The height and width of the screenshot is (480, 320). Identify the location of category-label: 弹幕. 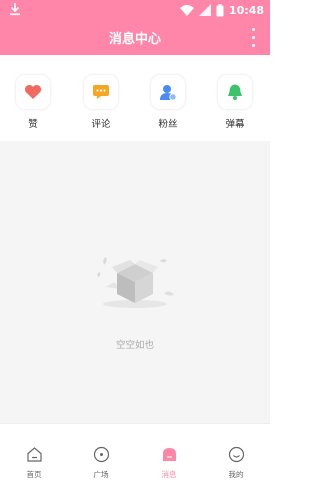
(235, 124).